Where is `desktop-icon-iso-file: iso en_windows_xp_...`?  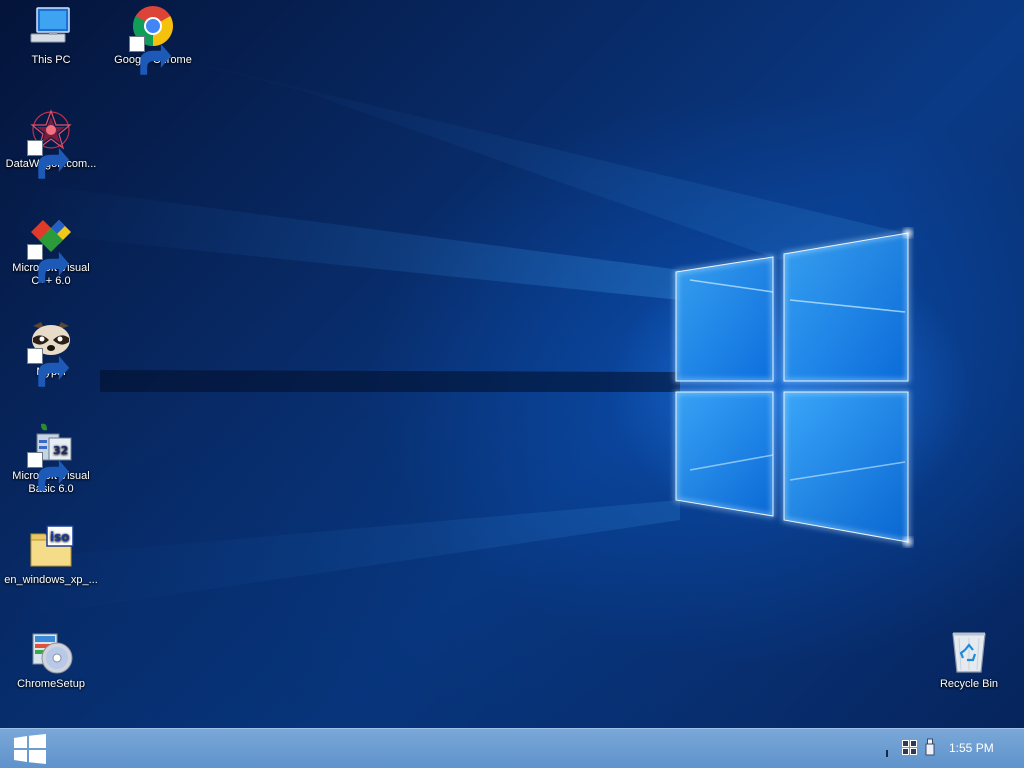 desktop-icon-iso-file: iso en_windows_xp_... is located at coordinates (51, 555).